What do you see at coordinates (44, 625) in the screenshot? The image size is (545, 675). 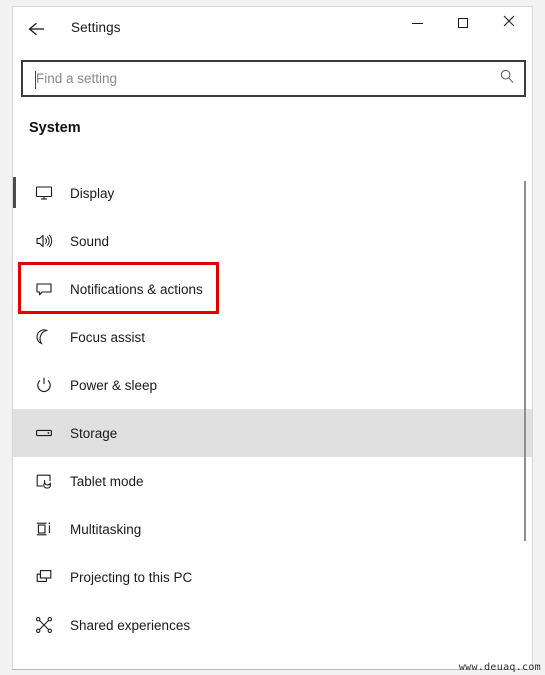 I see `share-nodes-icon` at bounding box center [44, 625].